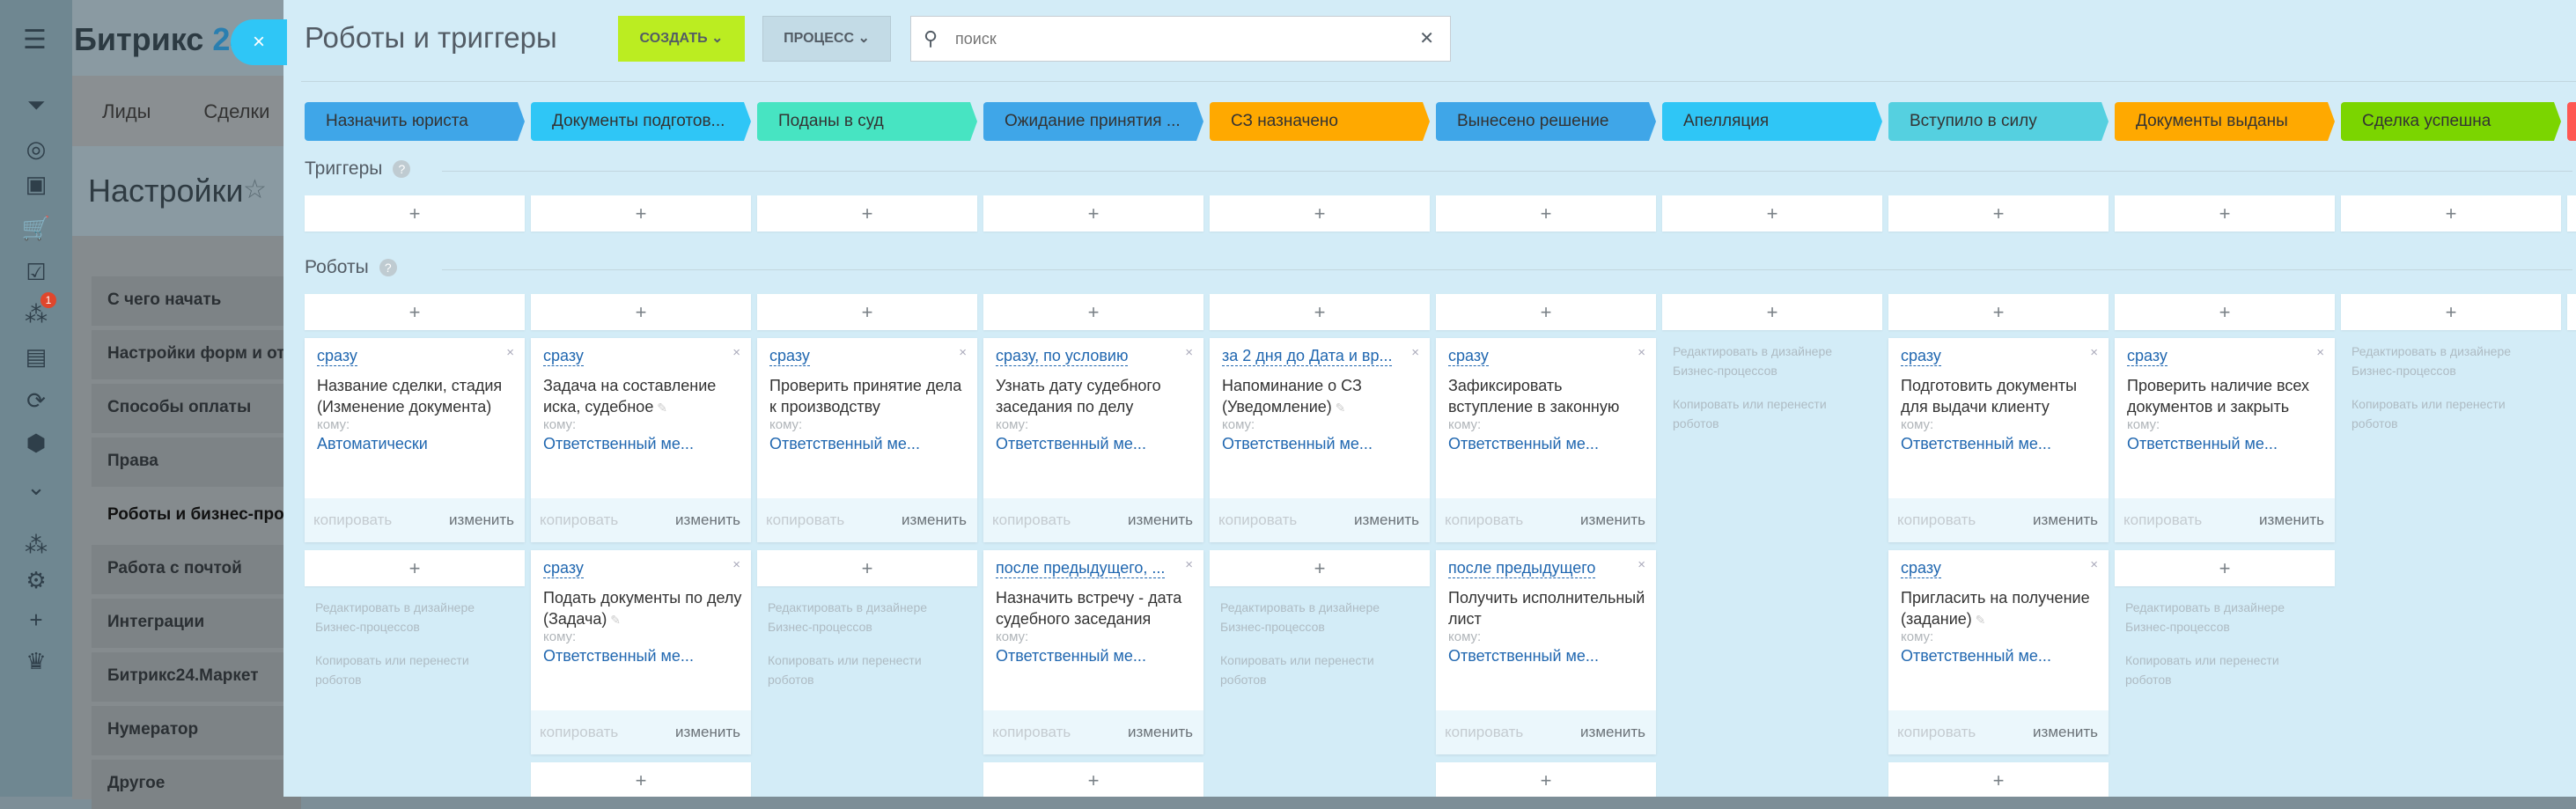 This screenshot has height=809, width=2576. I want to click on process-button: ПРОЦЕСС ⌄, so click(827, 39).